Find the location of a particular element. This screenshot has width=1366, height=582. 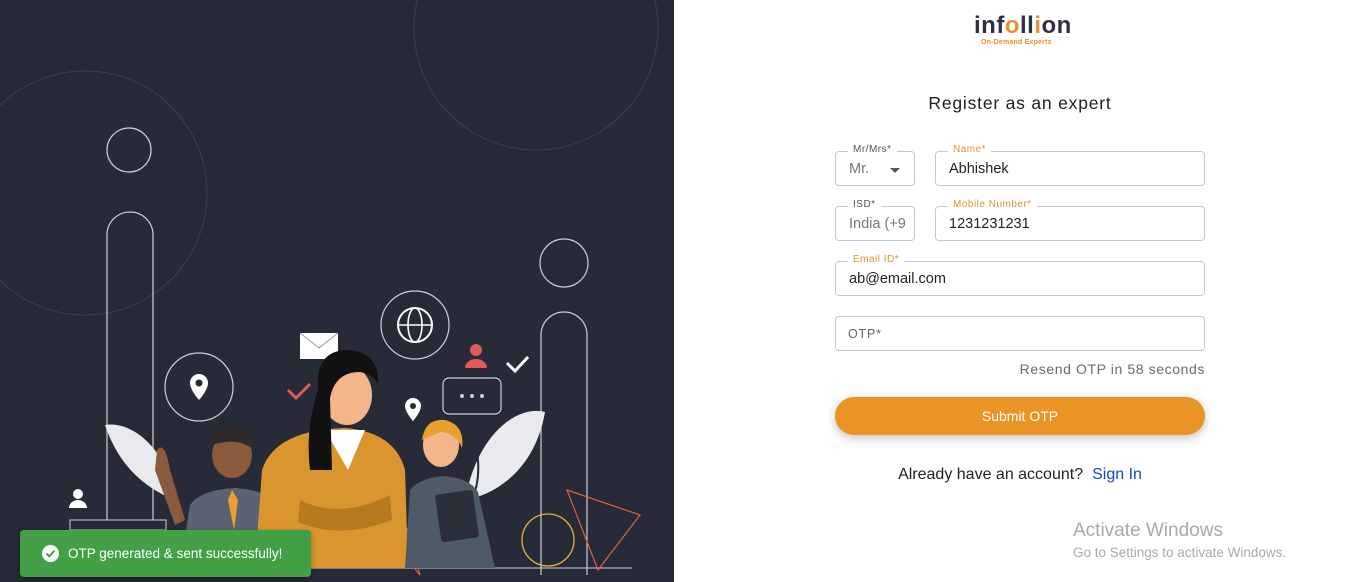

salutation-select: Mr/Mrs* Mr. is located at coordinates (875, 164).